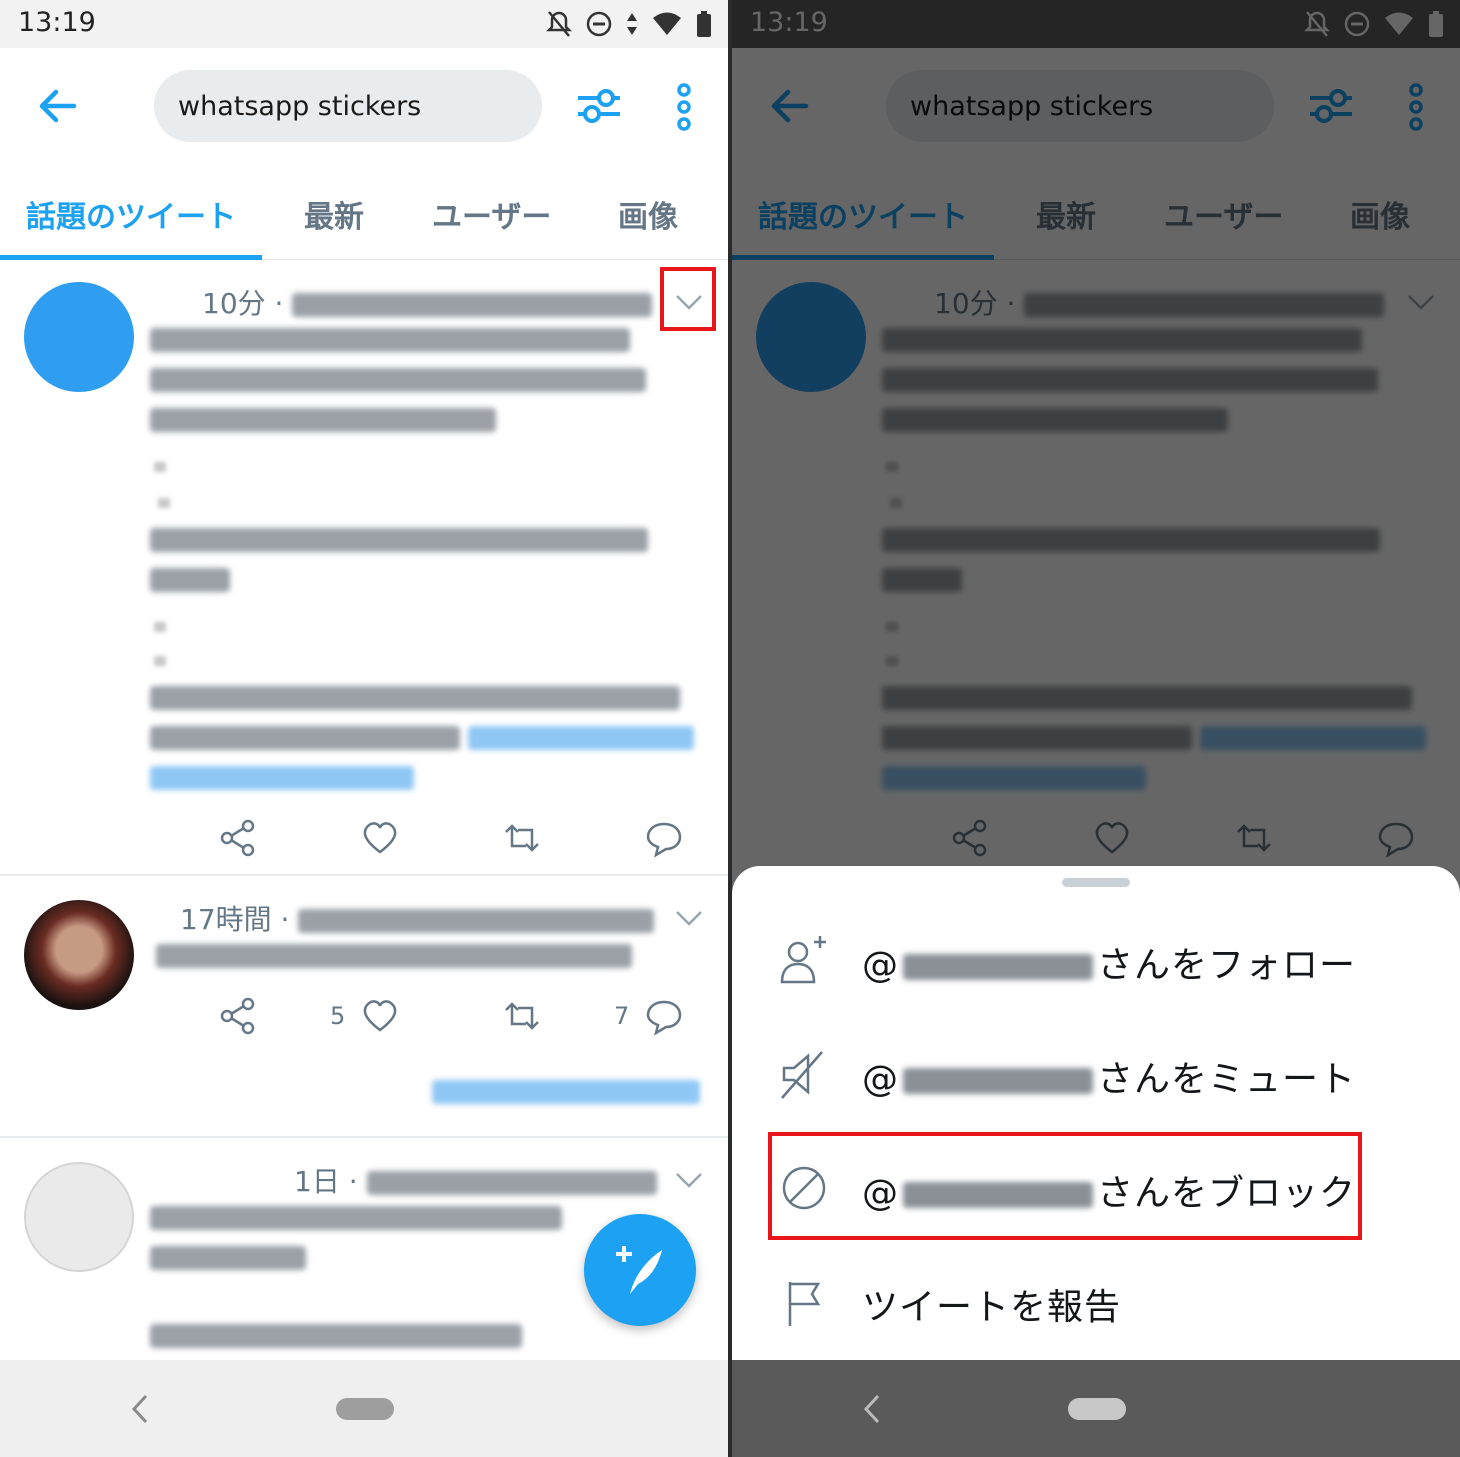 The height and width of the screenshot is (1457, 1460). I want to click on show-thread-link, so click(566, 1092).